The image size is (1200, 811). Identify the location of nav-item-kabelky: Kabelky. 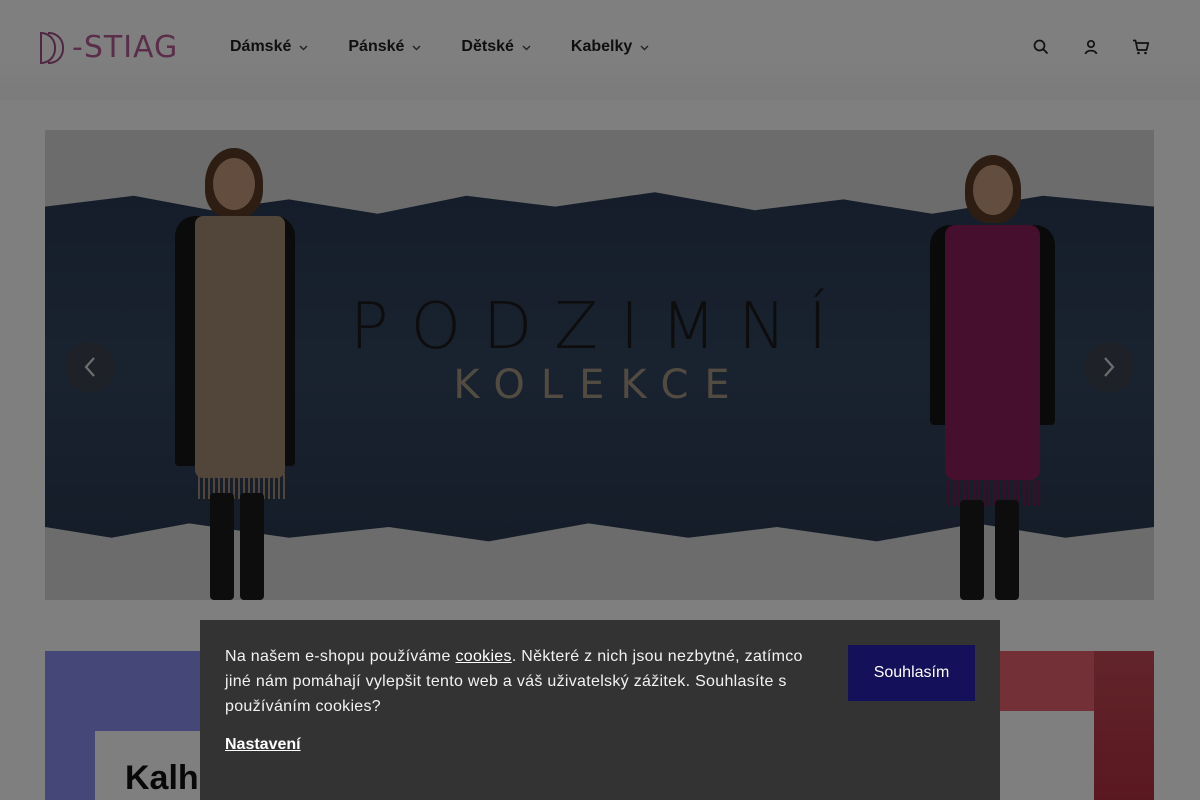
(610, 47).